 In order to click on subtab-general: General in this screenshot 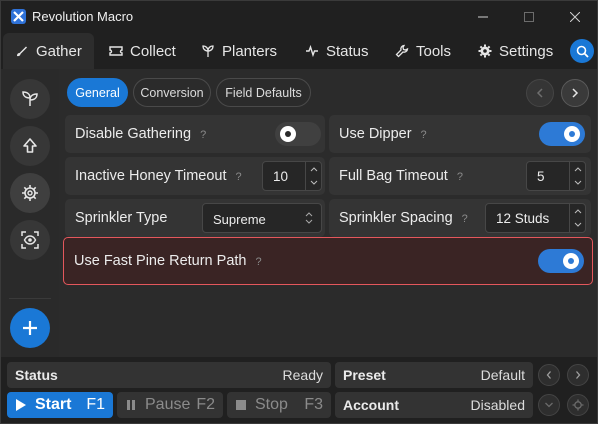, I will do `click(97, 92)`.